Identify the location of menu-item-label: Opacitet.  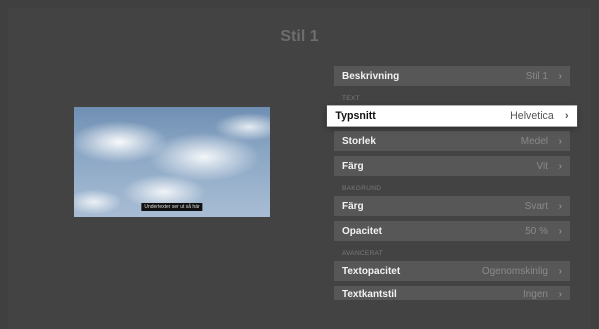
(362, 231).